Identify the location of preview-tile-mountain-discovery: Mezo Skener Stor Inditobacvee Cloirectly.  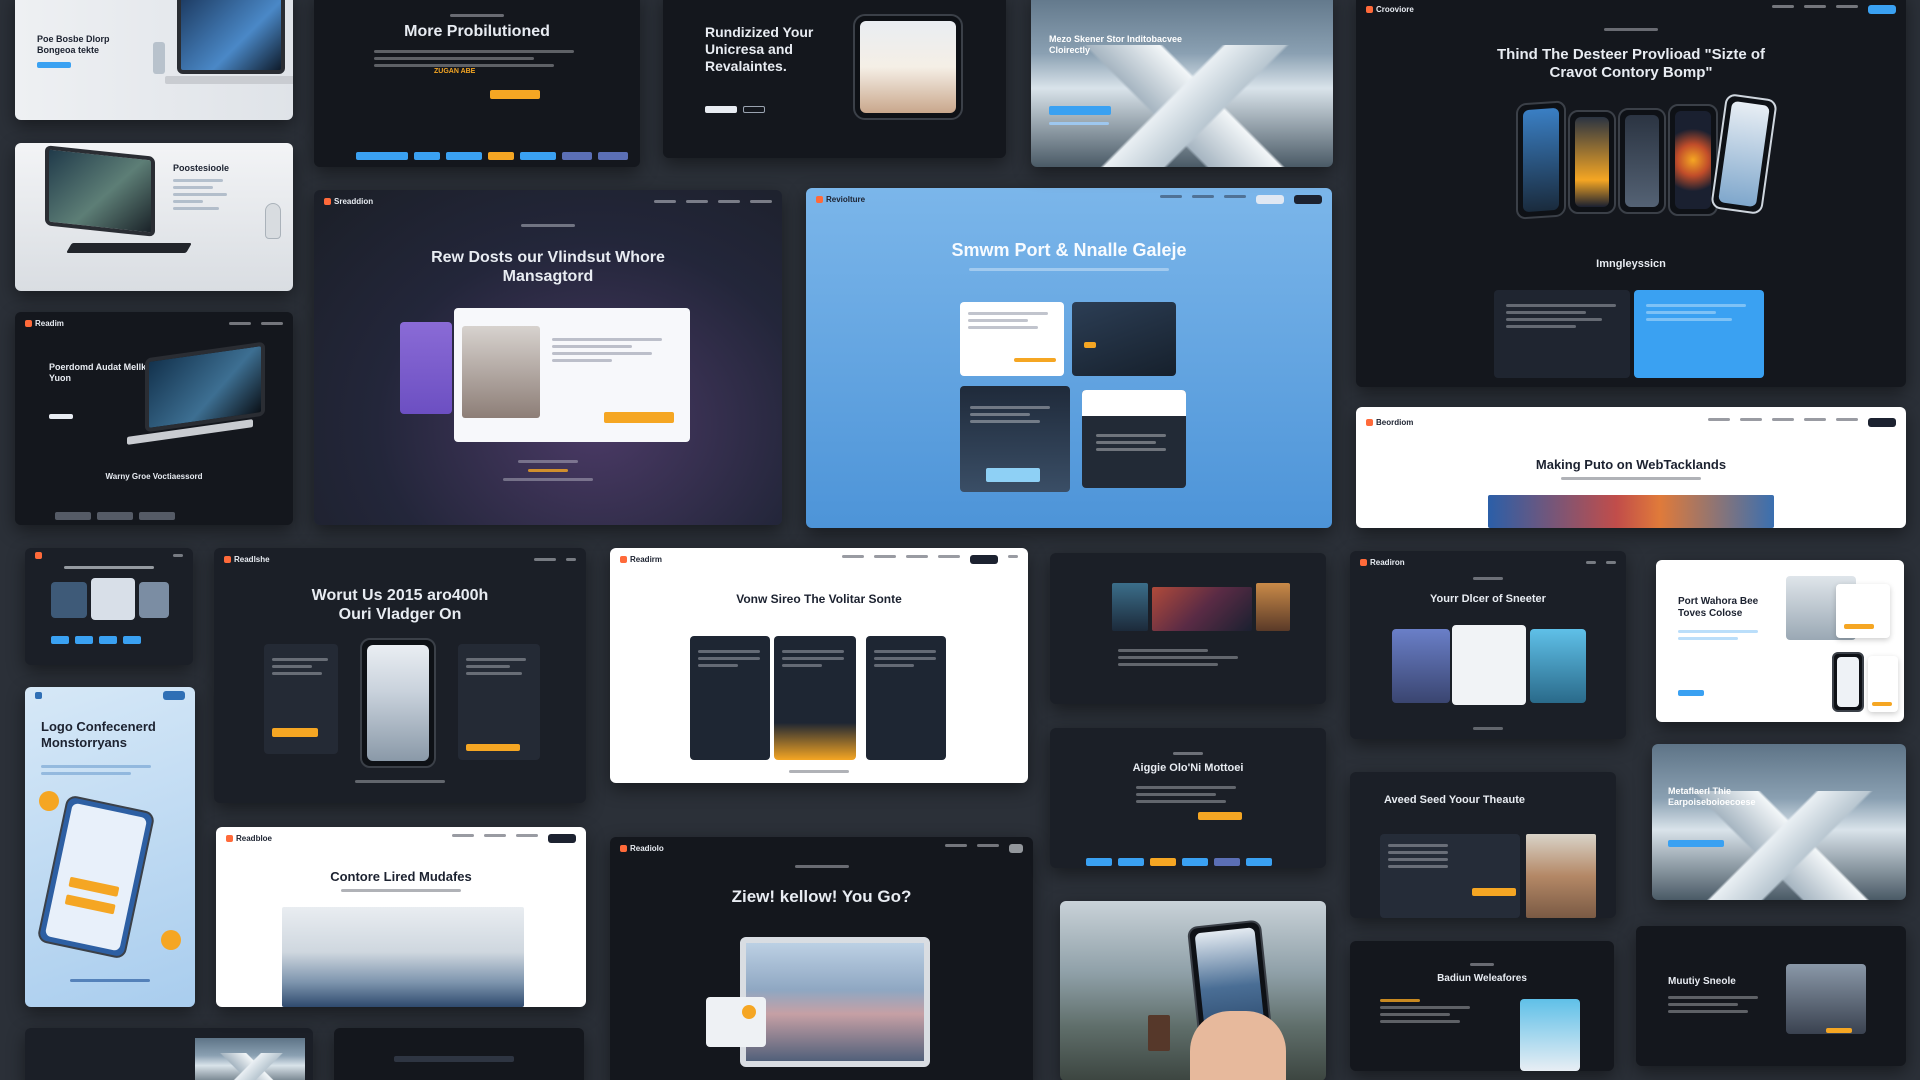
(1182, 83).